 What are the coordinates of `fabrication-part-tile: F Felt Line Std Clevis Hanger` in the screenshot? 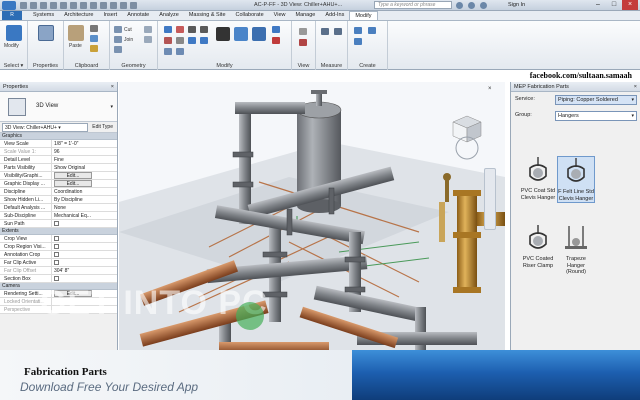 It's located at (576, 179).